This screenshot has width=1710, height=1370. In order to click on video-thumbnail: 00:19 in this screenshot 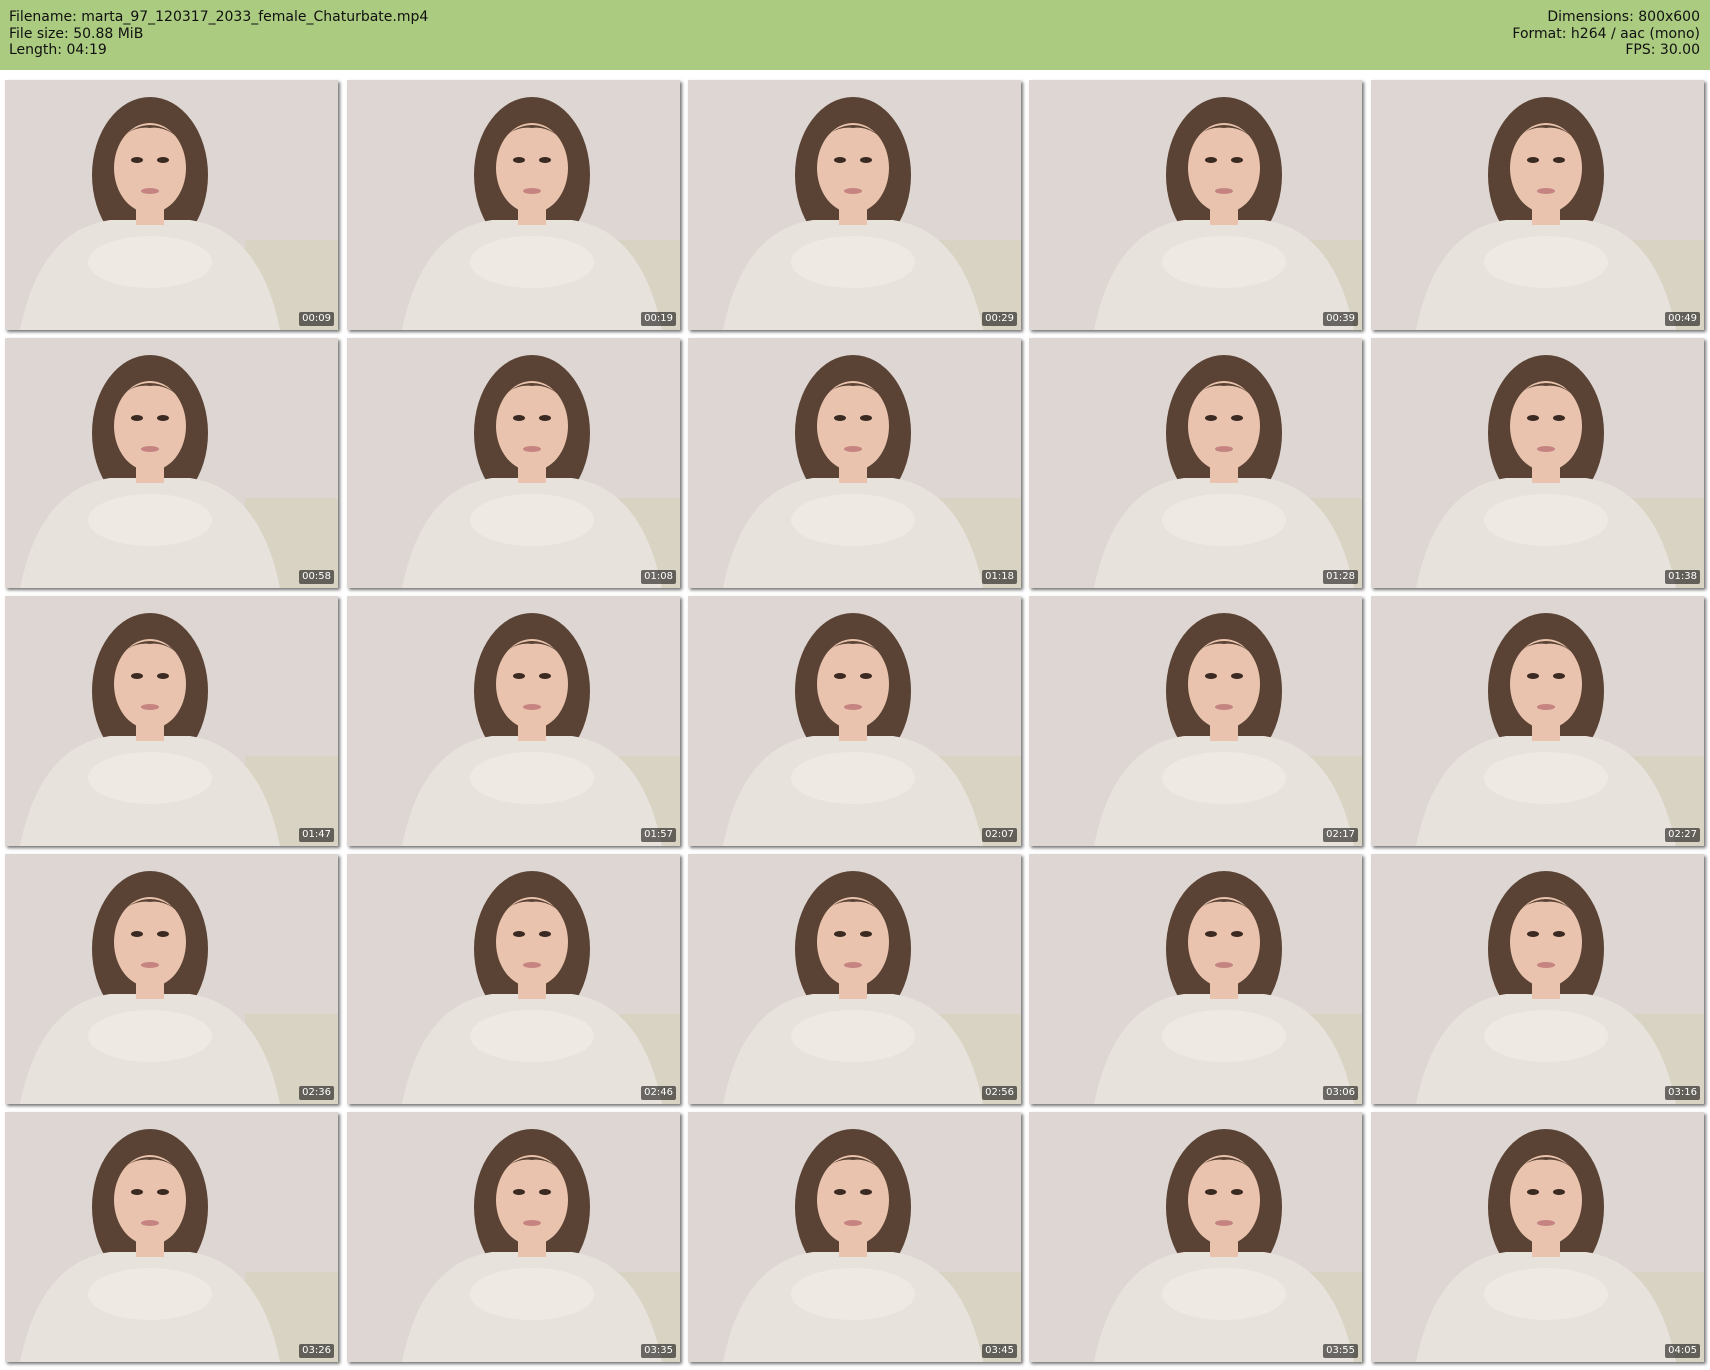, I will do `click(513, 205)`.